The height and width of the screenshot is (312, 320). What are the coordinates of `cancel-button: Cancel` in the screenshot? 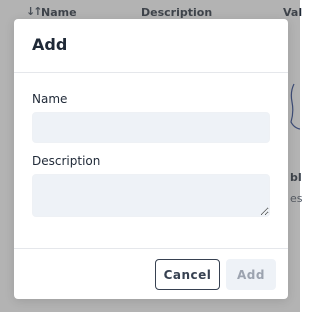 It's located at (187, 274).